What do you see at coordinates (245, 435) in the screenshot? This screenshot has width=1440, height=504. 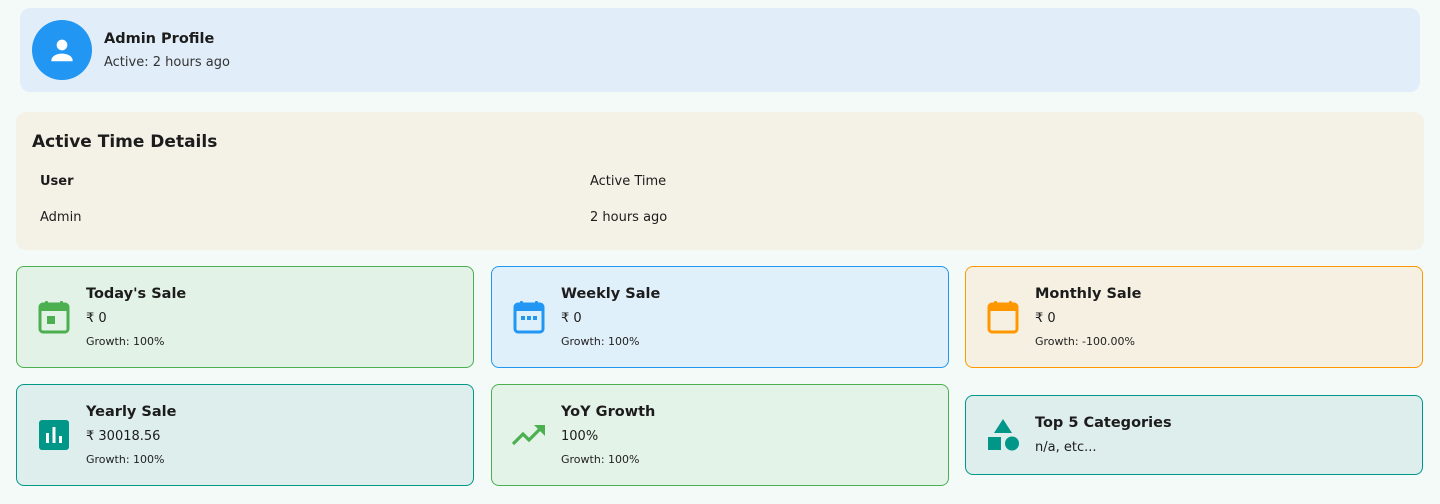 I see `yearly-sale-card: Yearly Sale ₹ 30018.56 Growth: 100%` at bounding box center [245, 435].